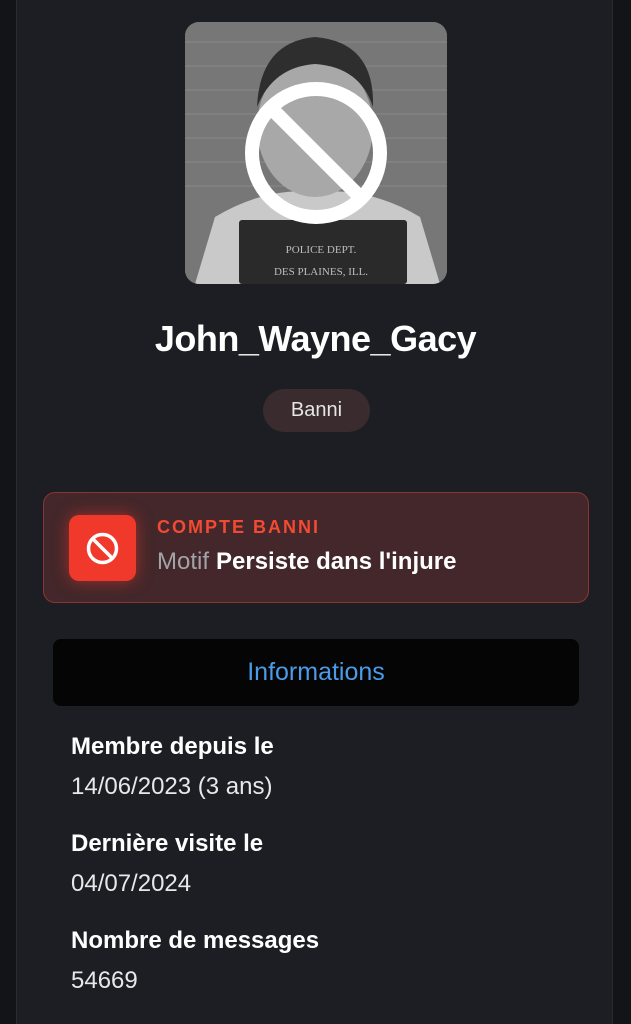 The image size is (631, 1024). I want to click on ban-reason: Motif Persiste dans l'injure, so click(306, 562).